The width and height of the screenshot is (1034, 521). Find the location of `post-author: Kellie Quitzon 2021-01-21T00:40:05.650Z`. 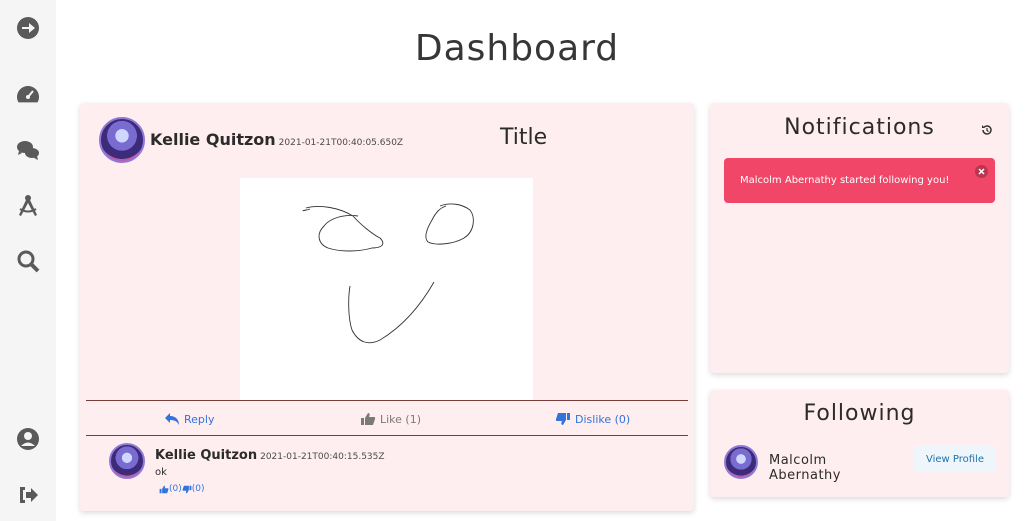

post-author: Kellie Quitzon 2021-01-21T00:40:05.650Z is located at coordinates (276, 139).